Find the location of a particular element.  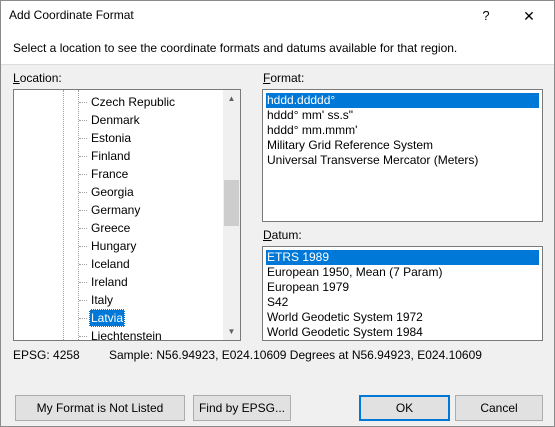

tree-item: Denmark is located at coordinates (119, 120).